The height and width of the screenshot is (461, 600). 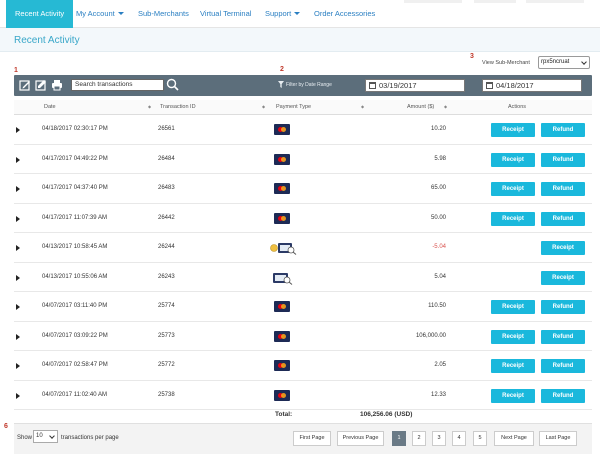 I want to click on page-5-button: 5, so click(x=480, y=438).